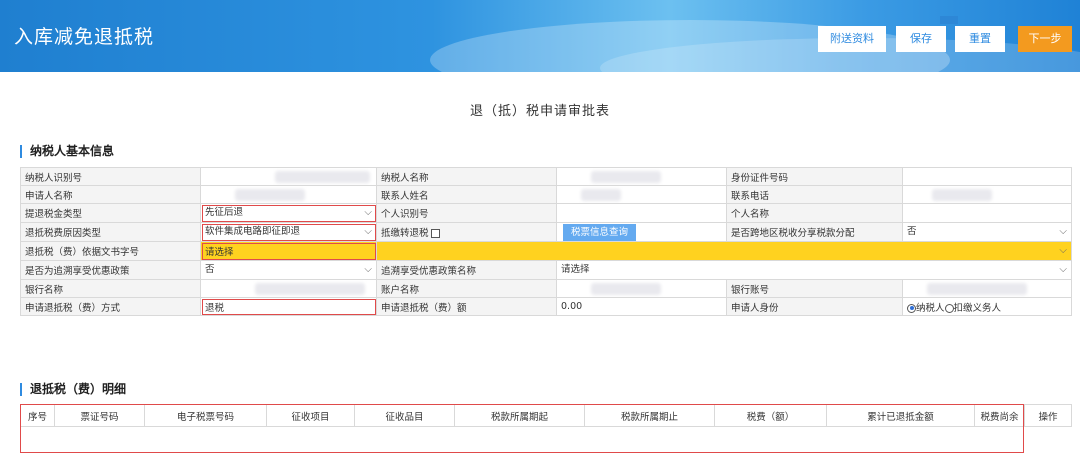  Describe the element at coordinates (641, 306) in the screenshot. I see `refund-amount-value: 0.00` at that location.